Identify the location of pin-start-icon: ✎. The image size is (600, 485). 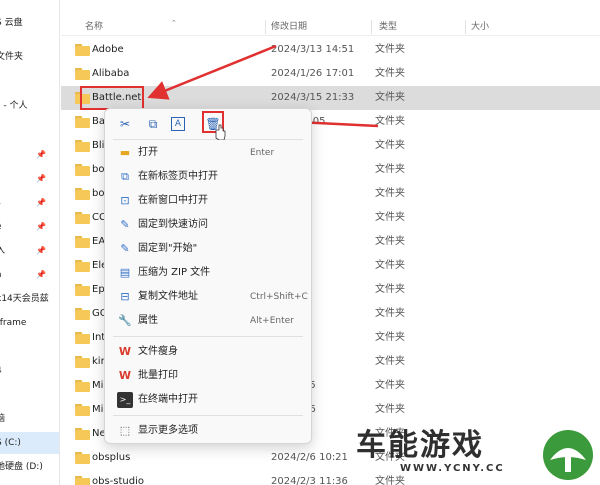
(125, 248).